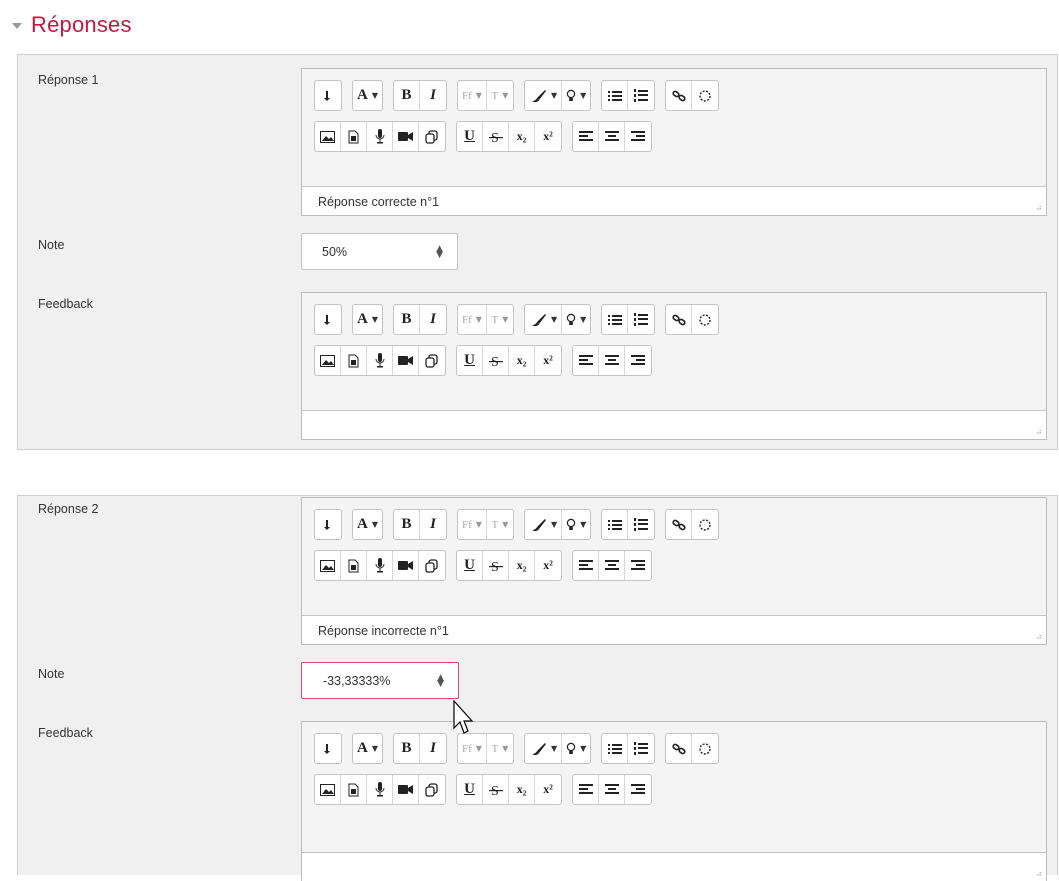 The width and height of the screenshot is (1059, 881). What do you see at coordinates (17, 26) in the screenshot?
I see `collapse-caret-icon` at bounding box center [17, 26].